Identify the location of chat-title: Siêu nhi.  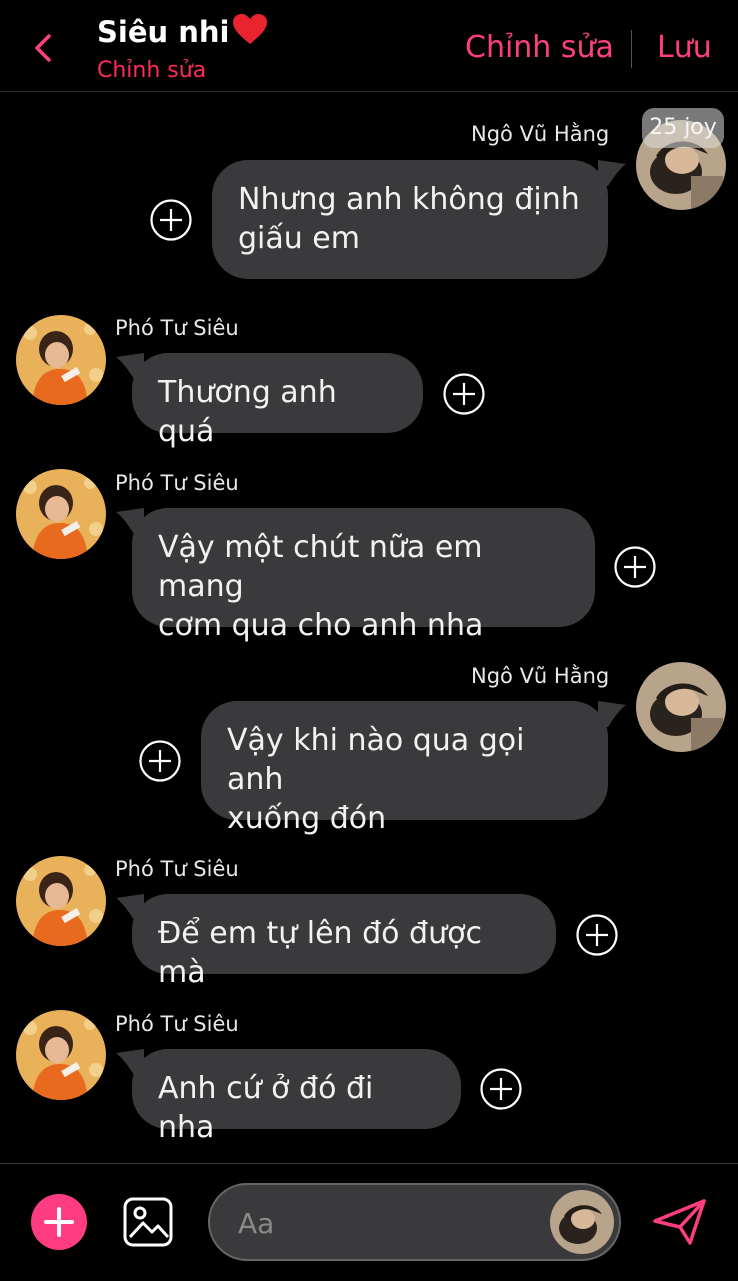
(183, 30).